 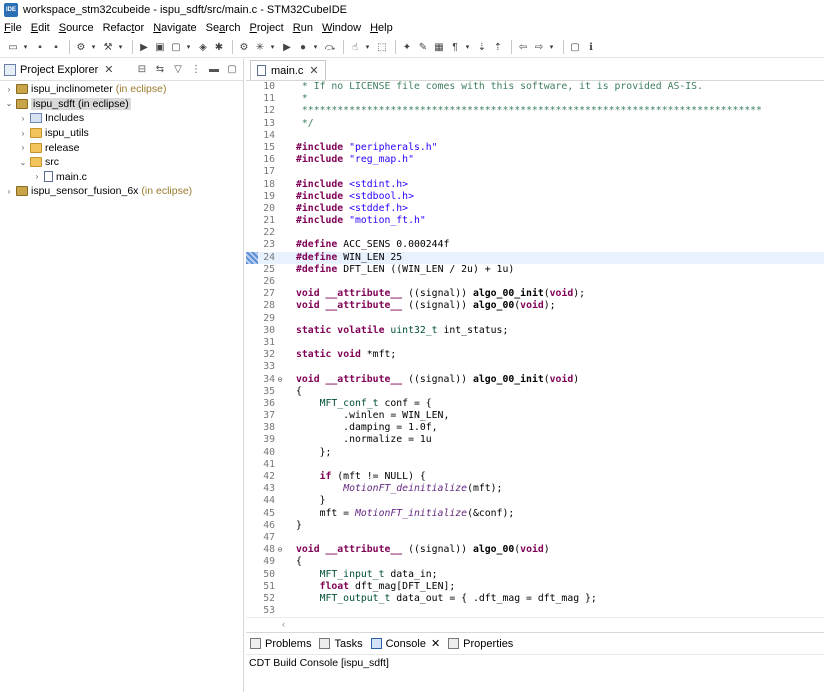 What do you see at coordinates (40, 47) in the screenshot?
I see `save-icon: ▪` at bounding box center [40, 47].